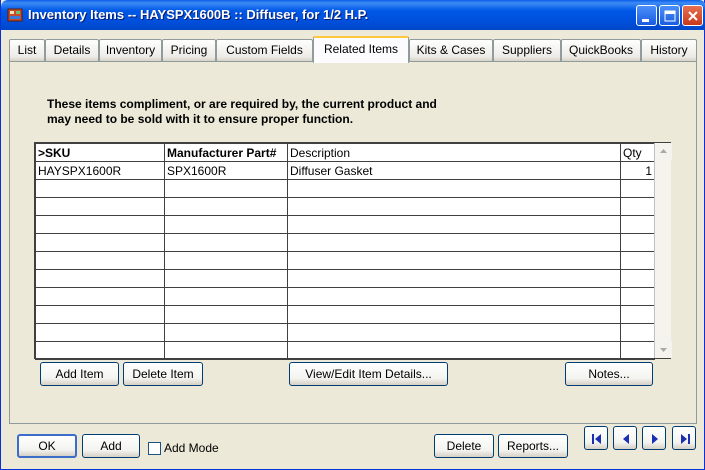 This screenshot has width=705, height=470. What do you see at coordinates (464, 446) in the screenshot?
I see `delete-button: Delete` at bounding box center [464, 446].